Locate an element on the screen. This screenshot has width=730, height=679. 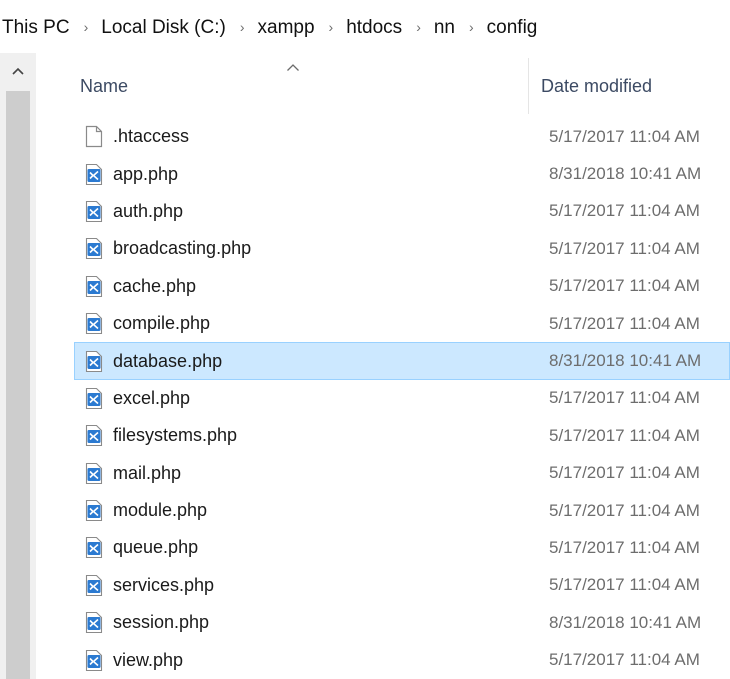
scroll-up-caret-icon is located at coordinates (18, 71).